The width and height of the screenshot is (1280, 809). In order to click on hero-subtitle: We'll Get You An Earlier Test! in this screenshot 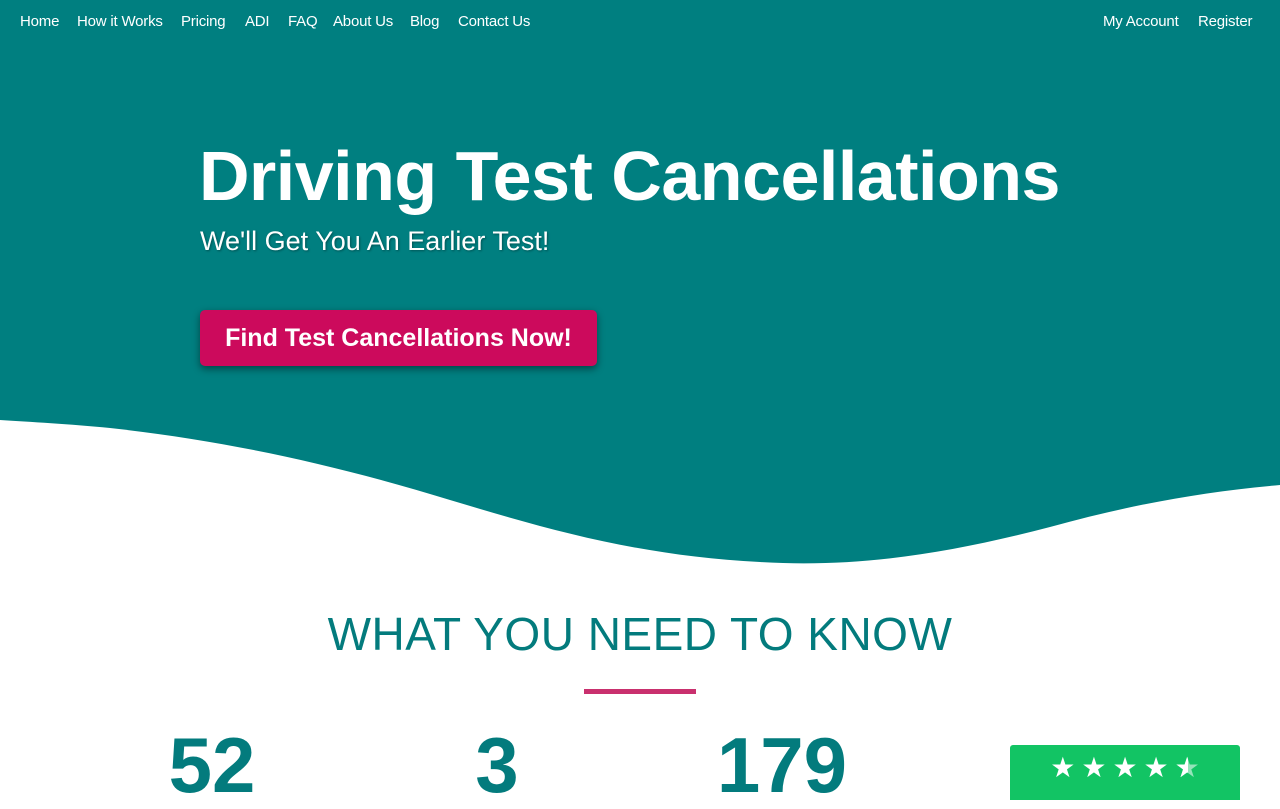, I will do `click(375, 241)`.